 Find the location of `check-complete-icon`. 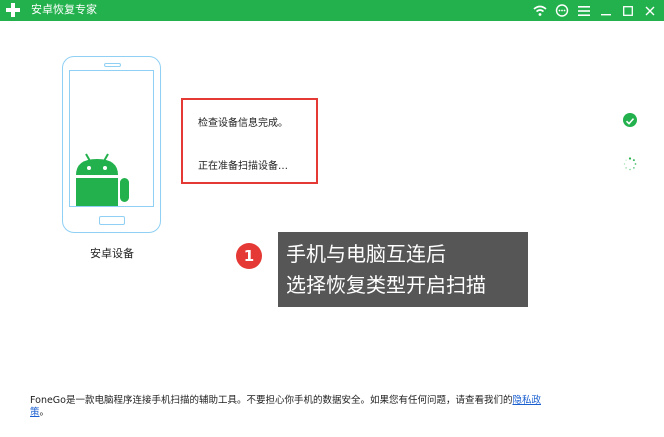

check-complete-icon is located at coordinates (630, 120).